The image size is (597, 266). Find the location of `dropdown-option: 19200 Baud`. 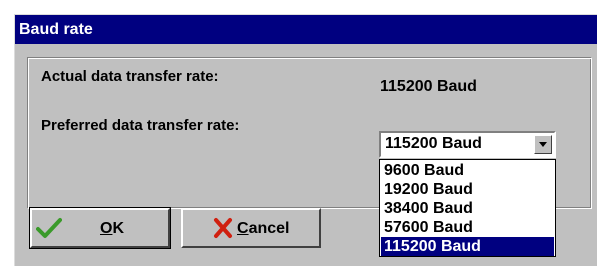

dropdown-option: 19200 Baud is located at coordinates (467, 189).